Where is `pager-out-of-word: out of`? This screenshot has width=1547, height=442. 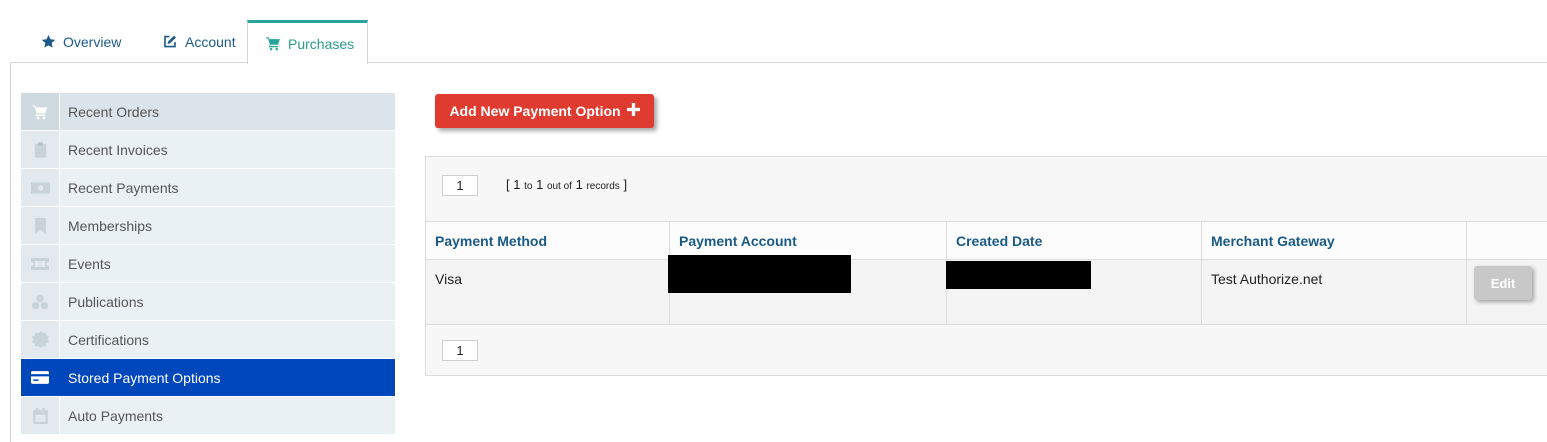 pager-out-of-word: out of is located at coordinates (559, 186).